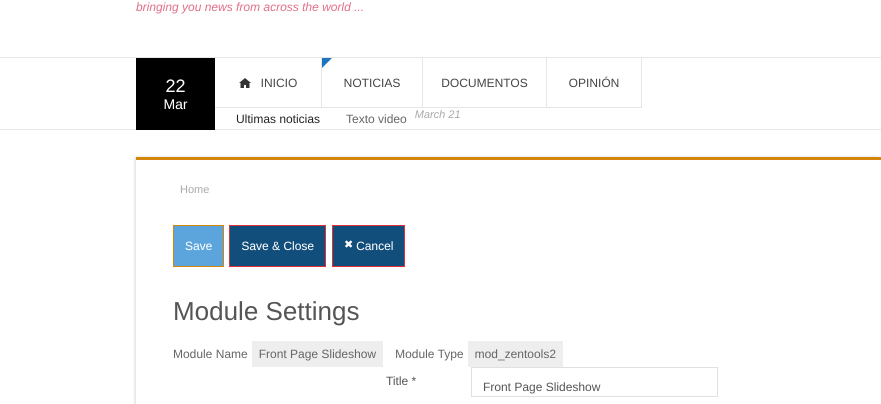 This screenshot has height=404, width=881. What do you see at coordinates (175, 104) in the screenshot?
I see `date-month: Mar` at bounding box center [175, 104].